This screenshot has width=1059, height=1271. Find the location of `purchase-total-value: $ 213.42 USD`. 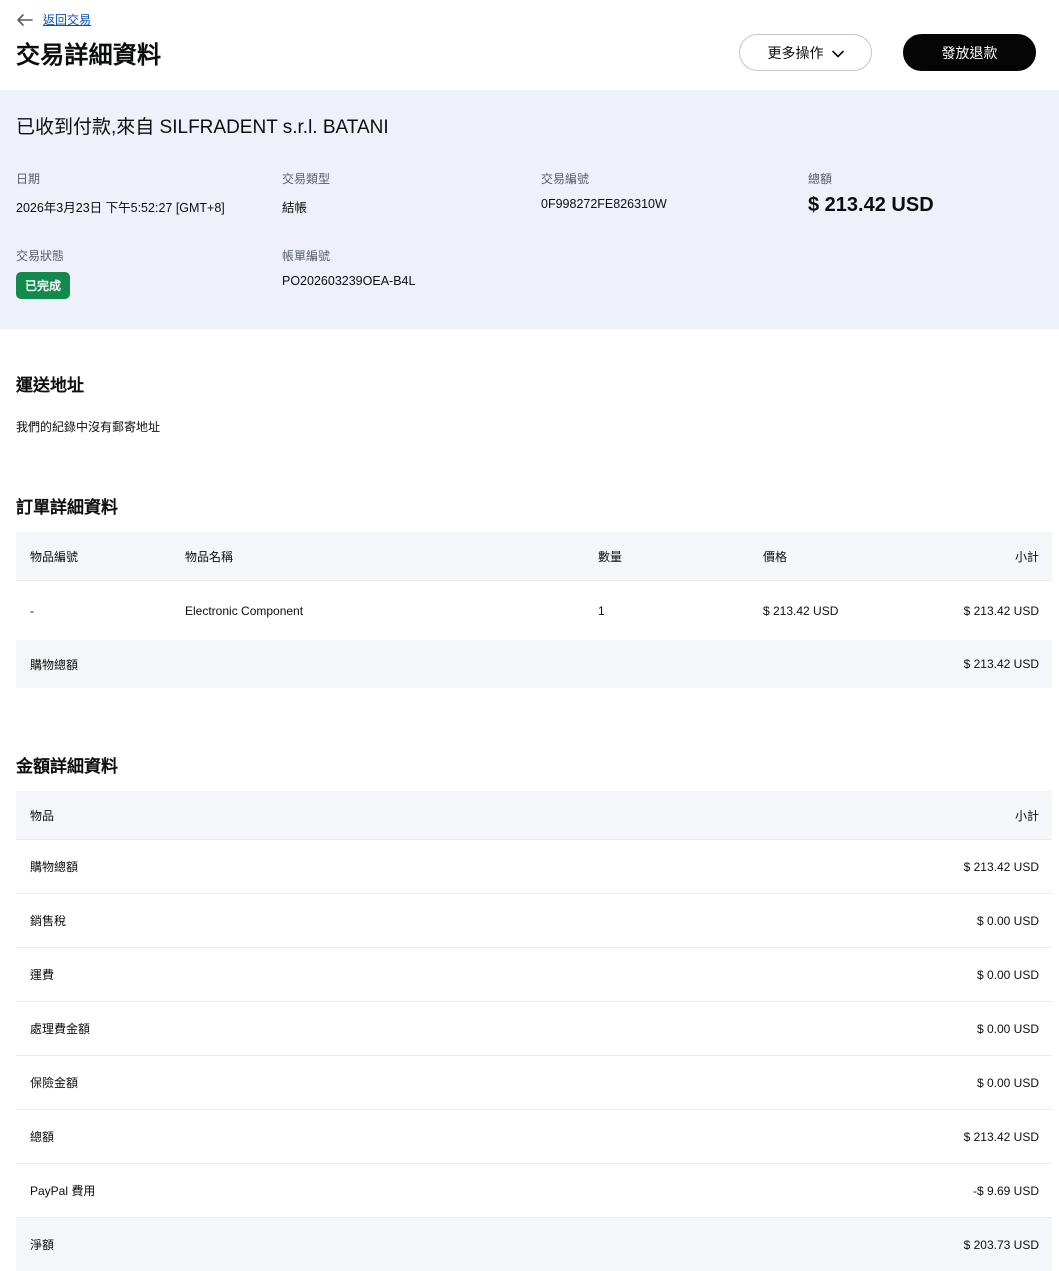

purchase-total-value: $ 213.42 USD is located at coordinates (1001, 664).